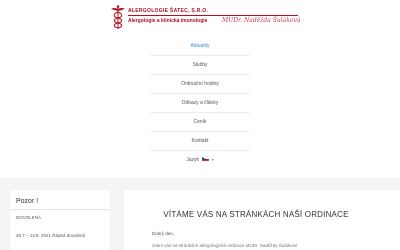 This screenshot has height=250, width=400. Describe the element at coordinates (118, 17) in the screenshot. I see `caduceus-icon` at that location.